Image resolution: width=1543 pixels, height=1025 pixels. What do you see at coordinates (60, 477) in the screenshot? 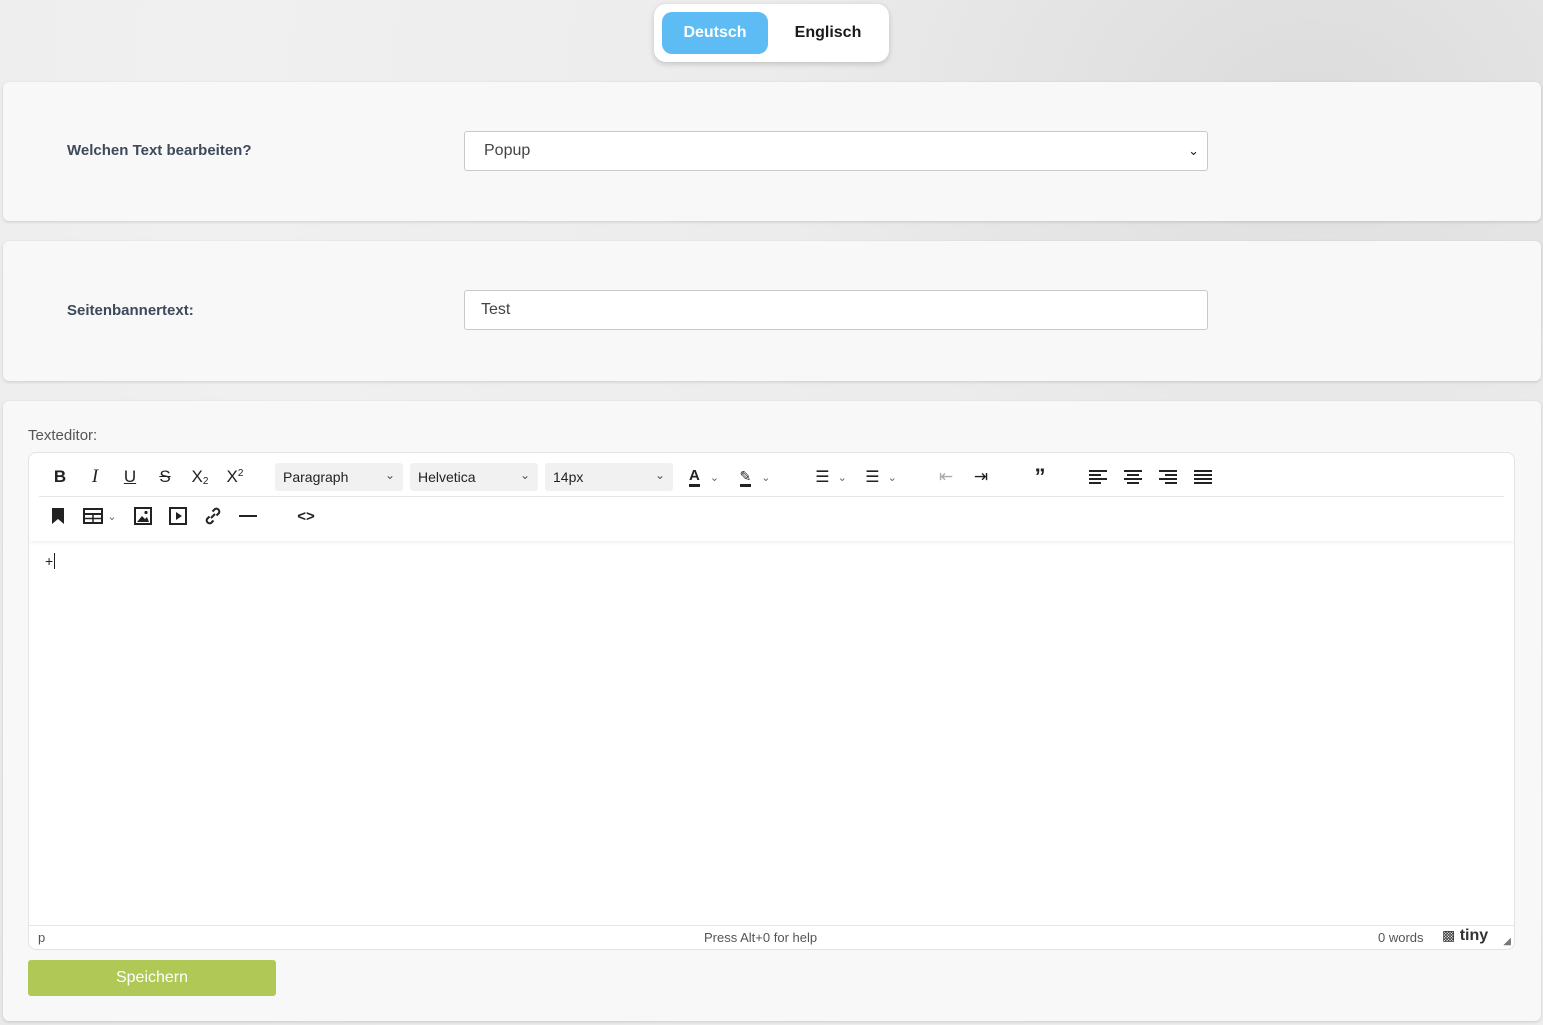
I see `bold-icon: B` at bounding box center [60, 477].